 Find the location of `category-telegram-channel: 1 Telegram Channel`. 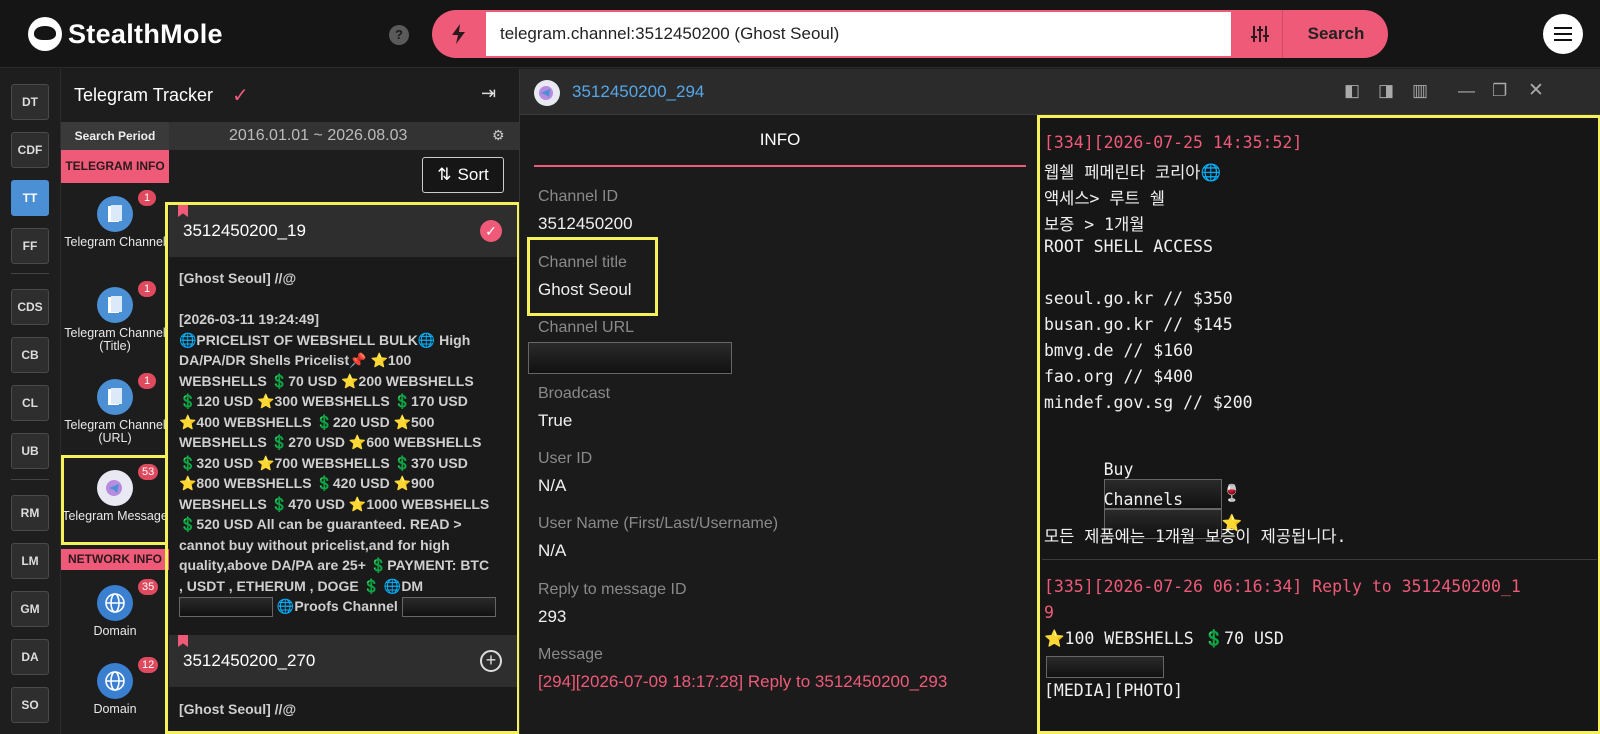

category-telegram-channel: 1 Telegram Channel is located at coordinates (115, 219).